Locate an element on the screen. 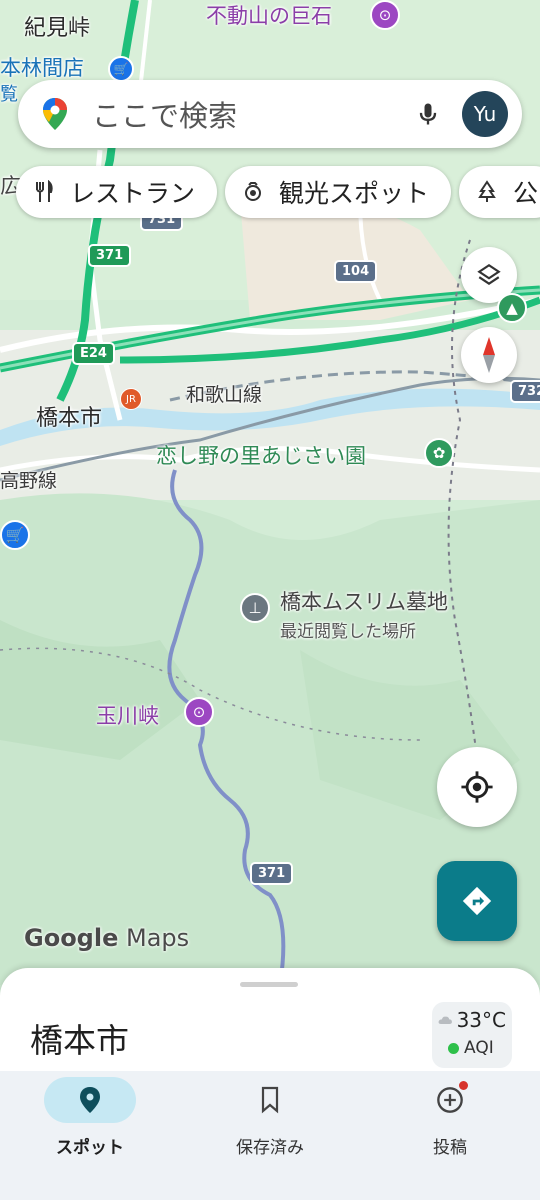 The height and width of the screenshot is (1200, 540). compass-icon is located at coordinates (489, 355).